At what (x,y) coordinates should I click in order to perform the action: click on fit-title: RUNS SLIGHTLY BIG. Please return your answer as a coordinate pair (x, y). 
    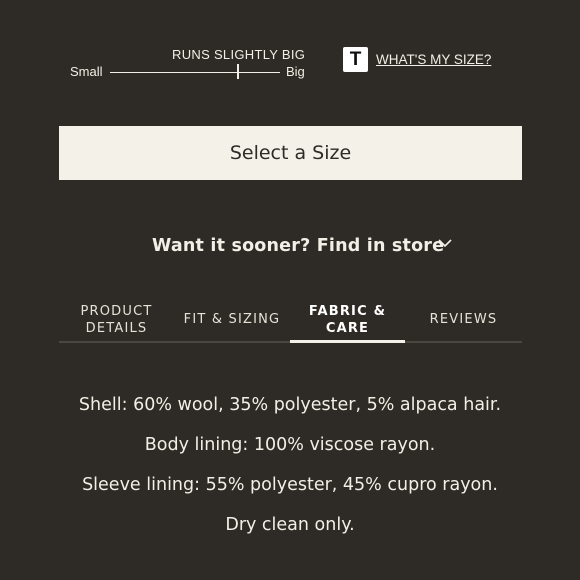
    Looking at the image, I should click on (239, 54).